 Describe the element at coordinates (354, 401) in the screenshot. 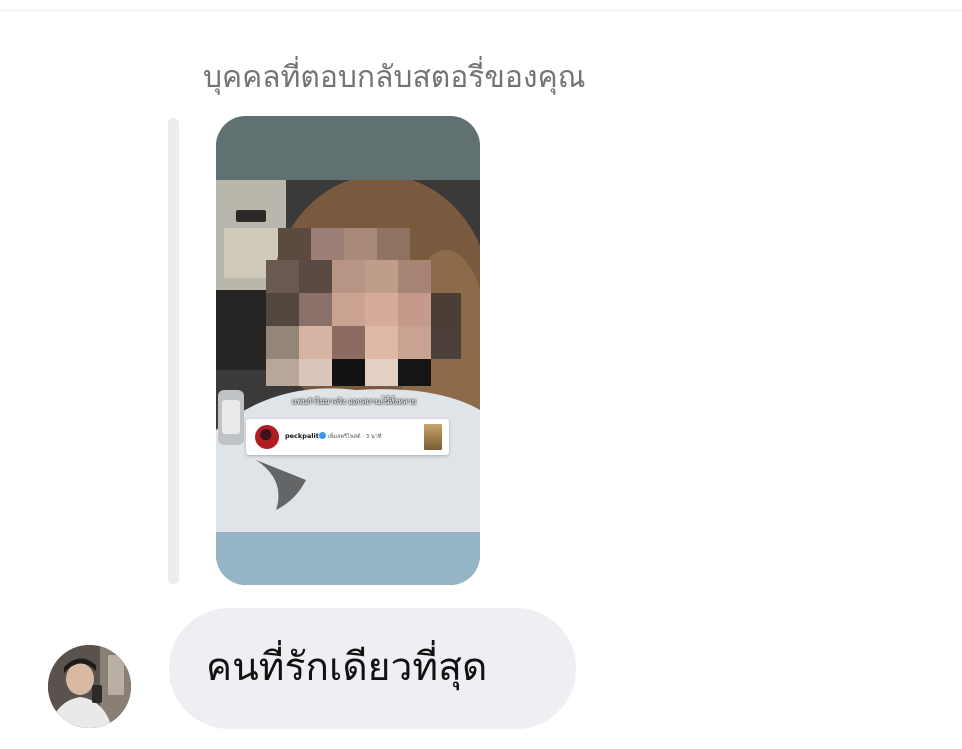

I see `story-overlay-caption: แฟนกำไม่มาจริง ออกสถานะ์นี้ทั้งหลาย` at that location.